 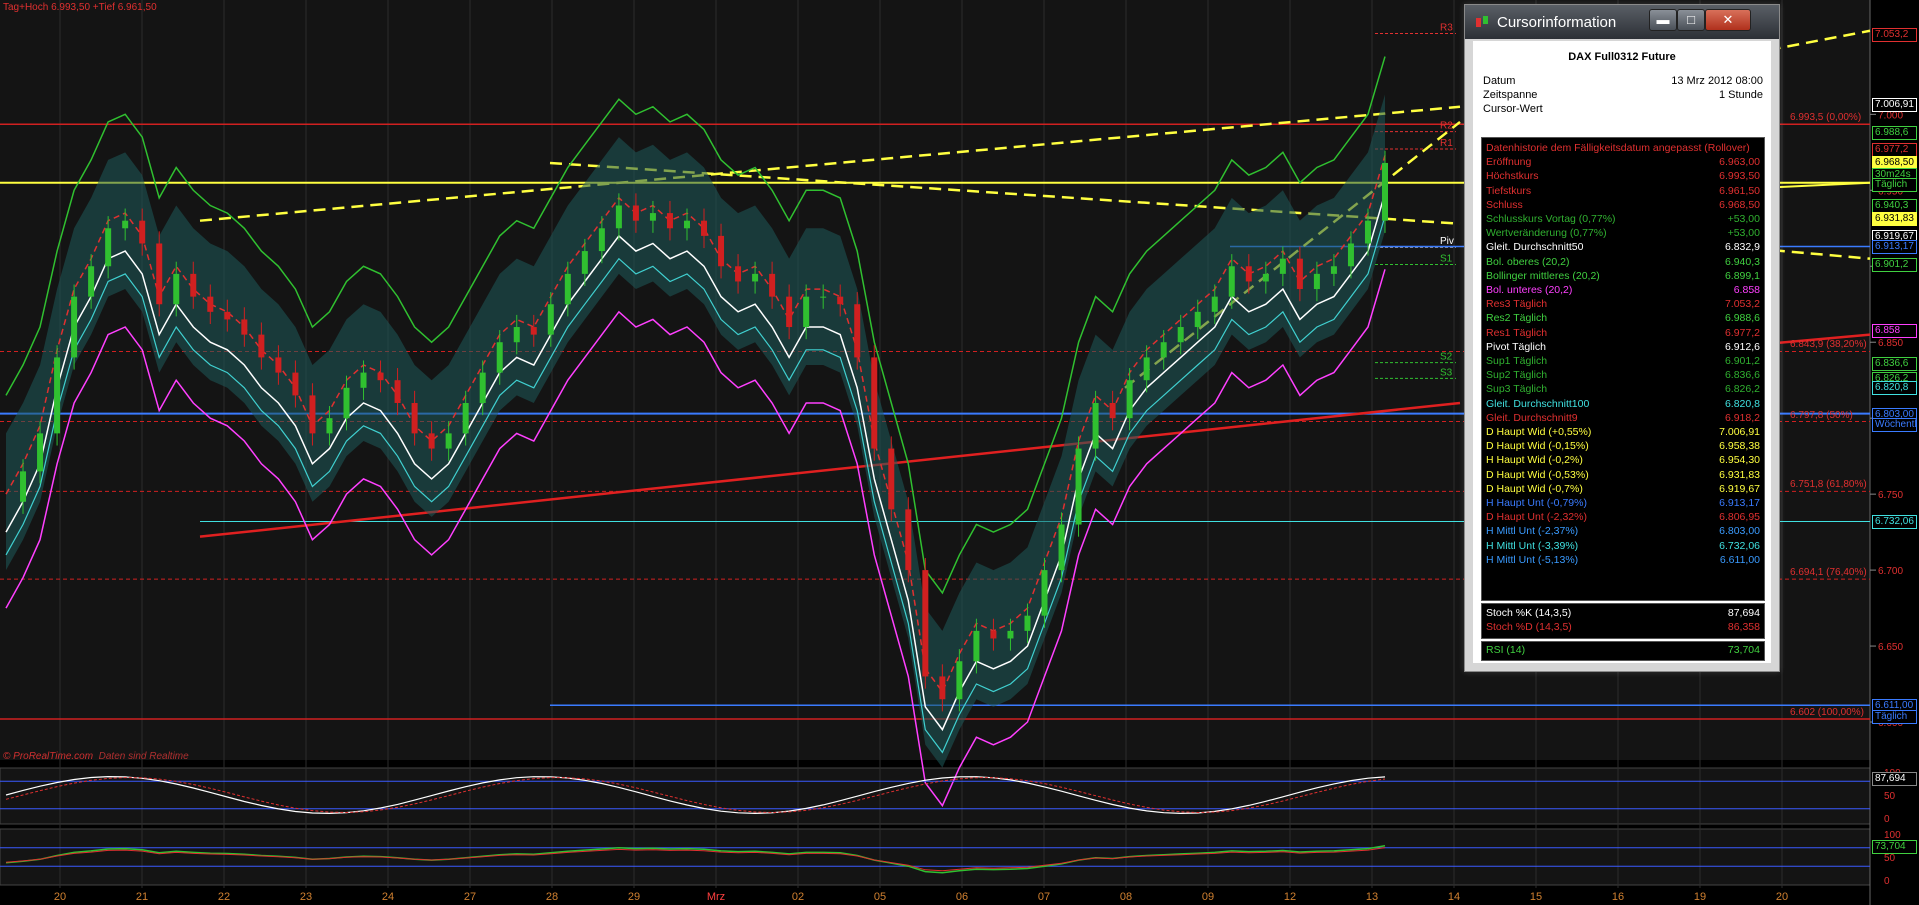 What do you see at coordinates (1739, 432) in the screenshot?
I see `indicator-value: 7.006,91` at bounding box center [1739, 432].